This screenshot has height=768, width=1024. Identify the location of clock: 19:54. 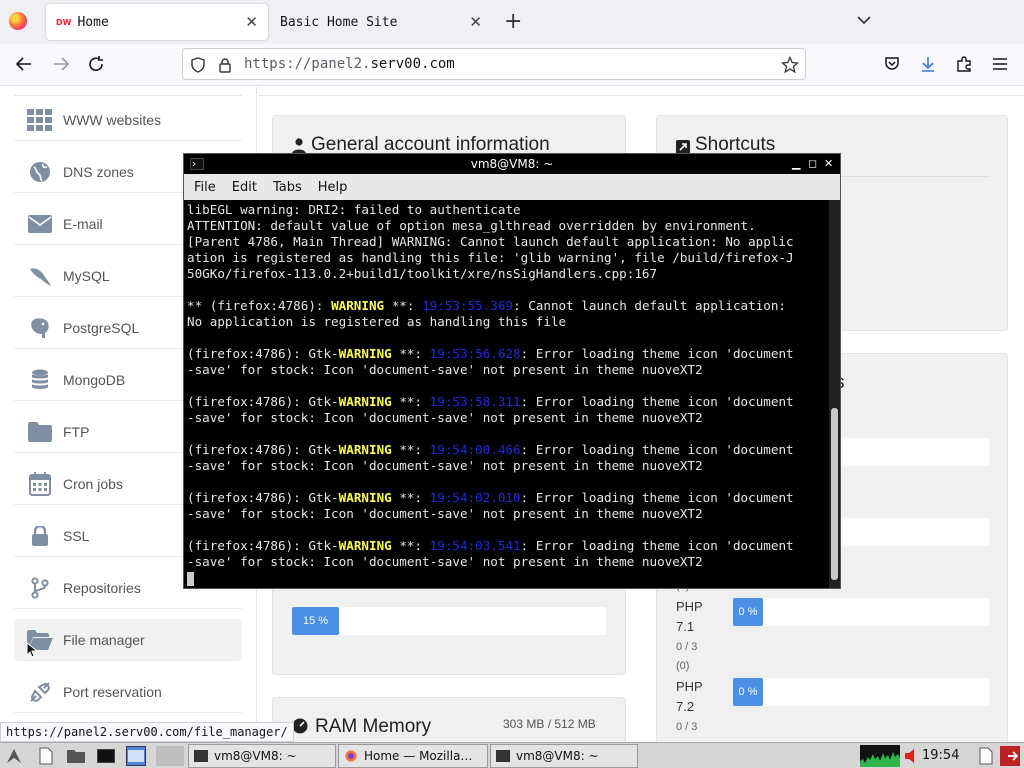
(940, 755).